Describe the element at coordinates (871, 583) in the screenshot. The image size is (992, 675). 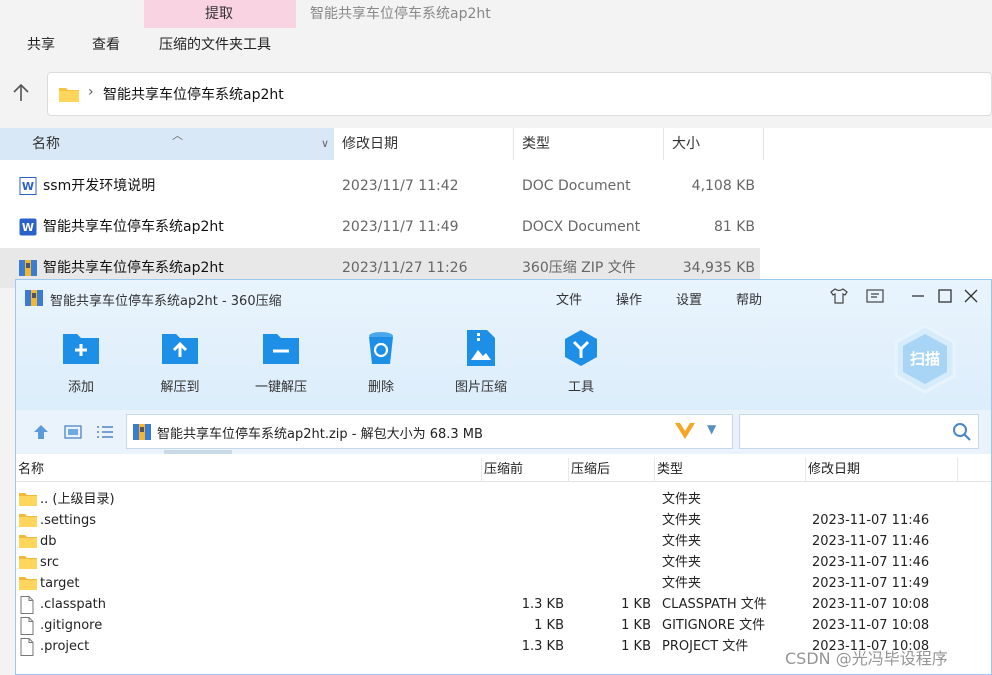
I see `entry-date: 2023-11-07 11:49` at that location.